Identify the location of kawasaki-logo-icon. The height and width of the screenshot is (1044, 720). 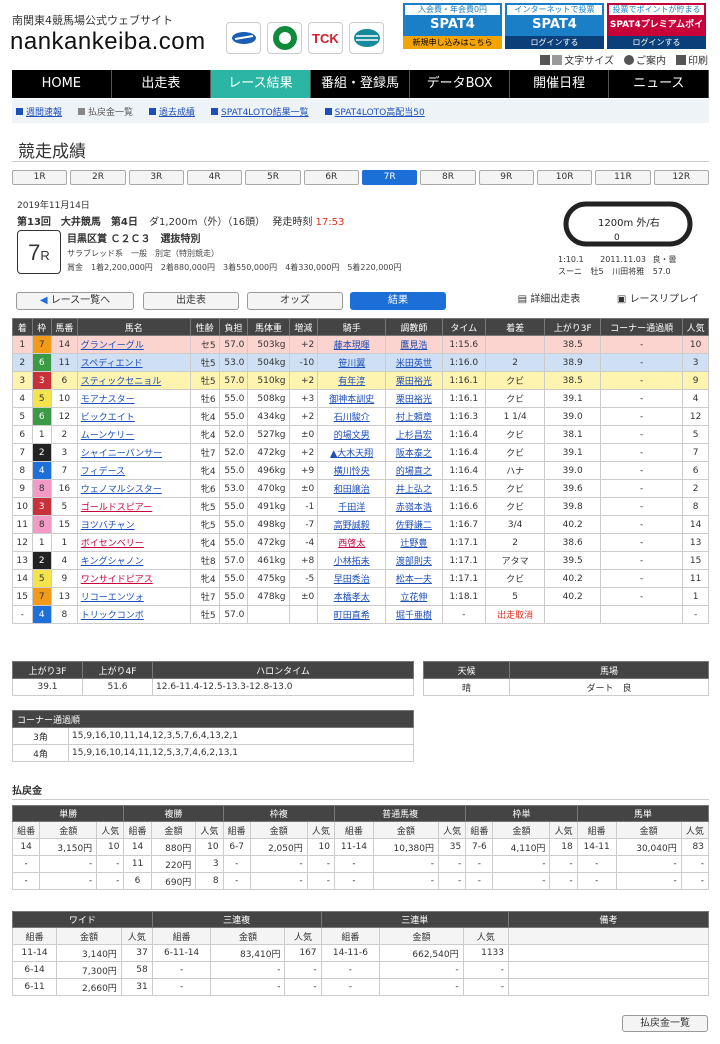
(366, 38).